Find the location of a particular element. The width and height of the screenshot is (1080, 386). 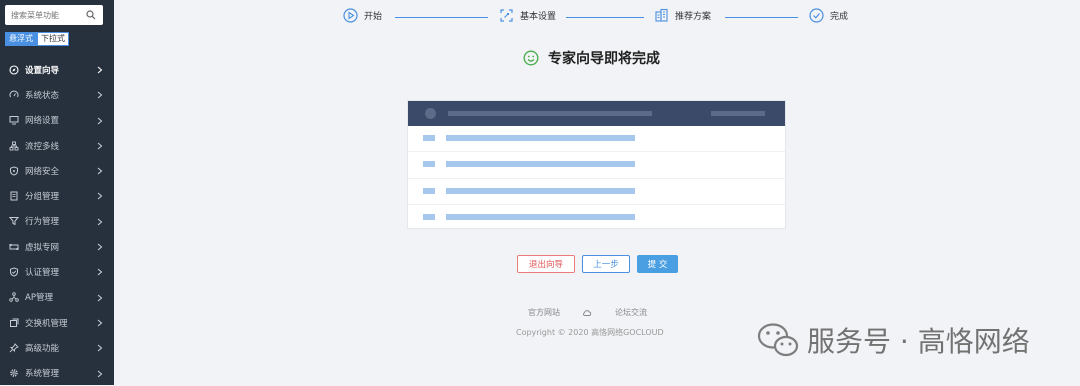

sidebar-item-network-security: 网络安全 is located at coordinates (57, 170).